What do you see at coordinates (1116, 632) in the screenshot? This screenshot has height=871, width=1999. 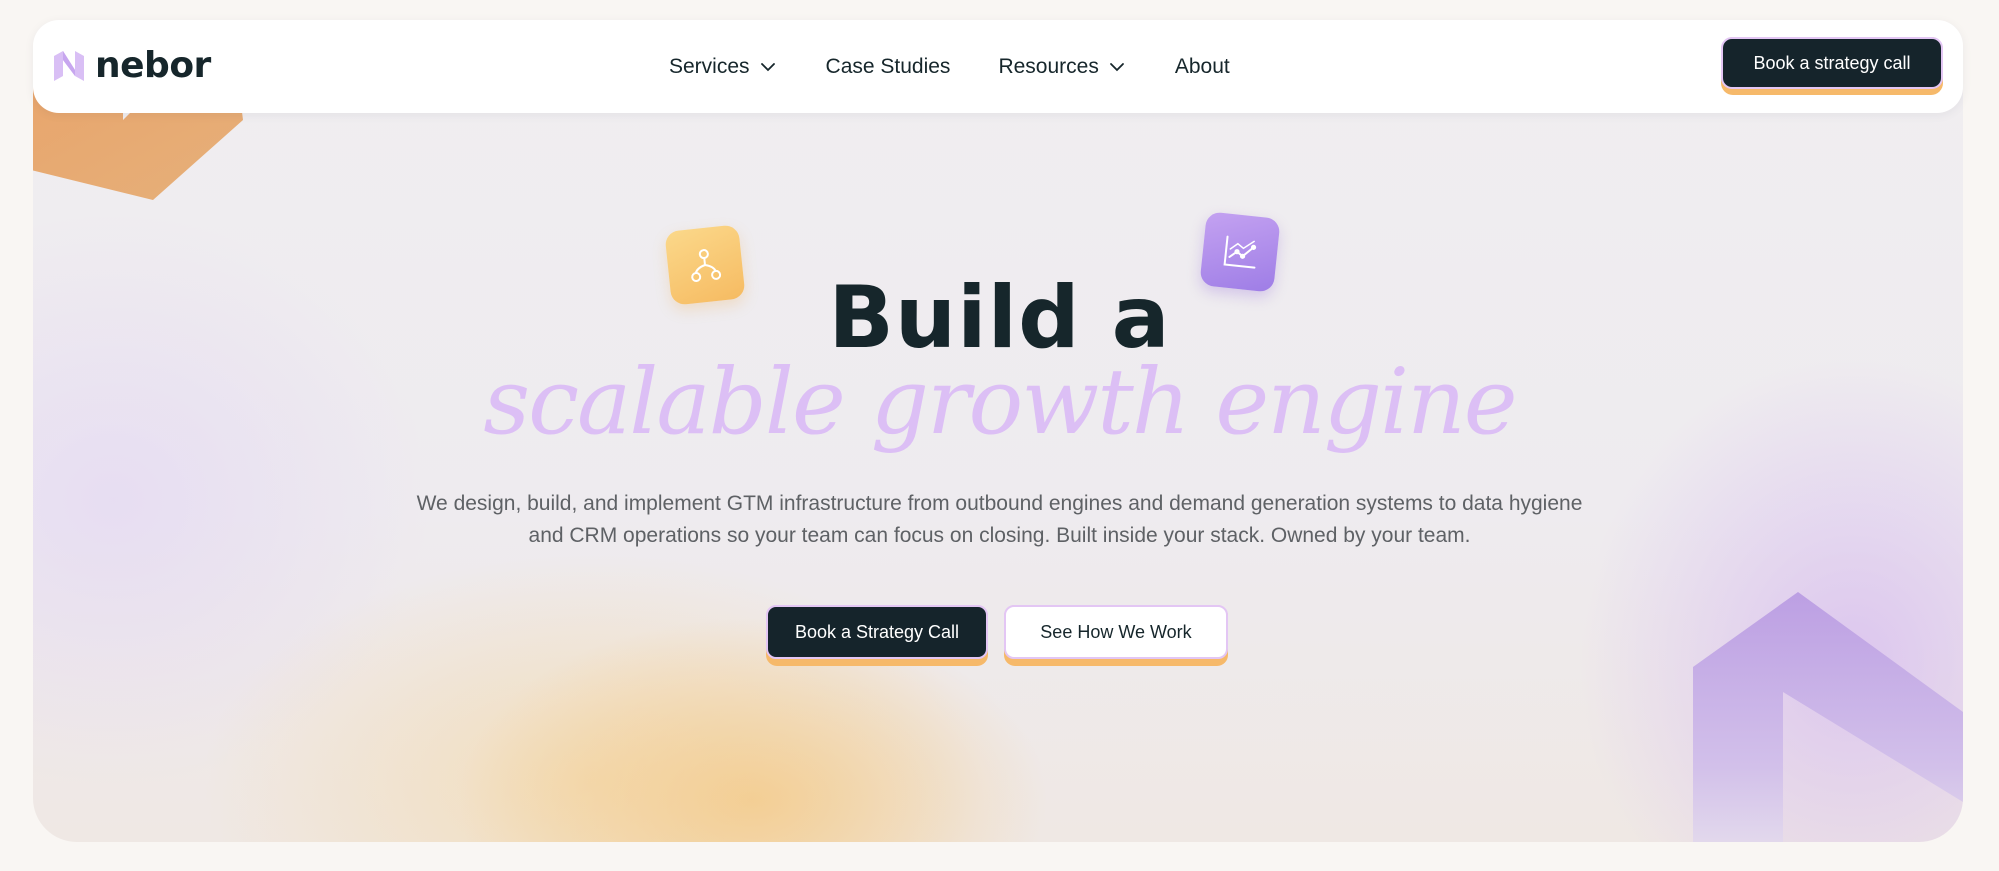 I see `secondary-cta-label: See How We Work` at bounding box center [1116, 632].